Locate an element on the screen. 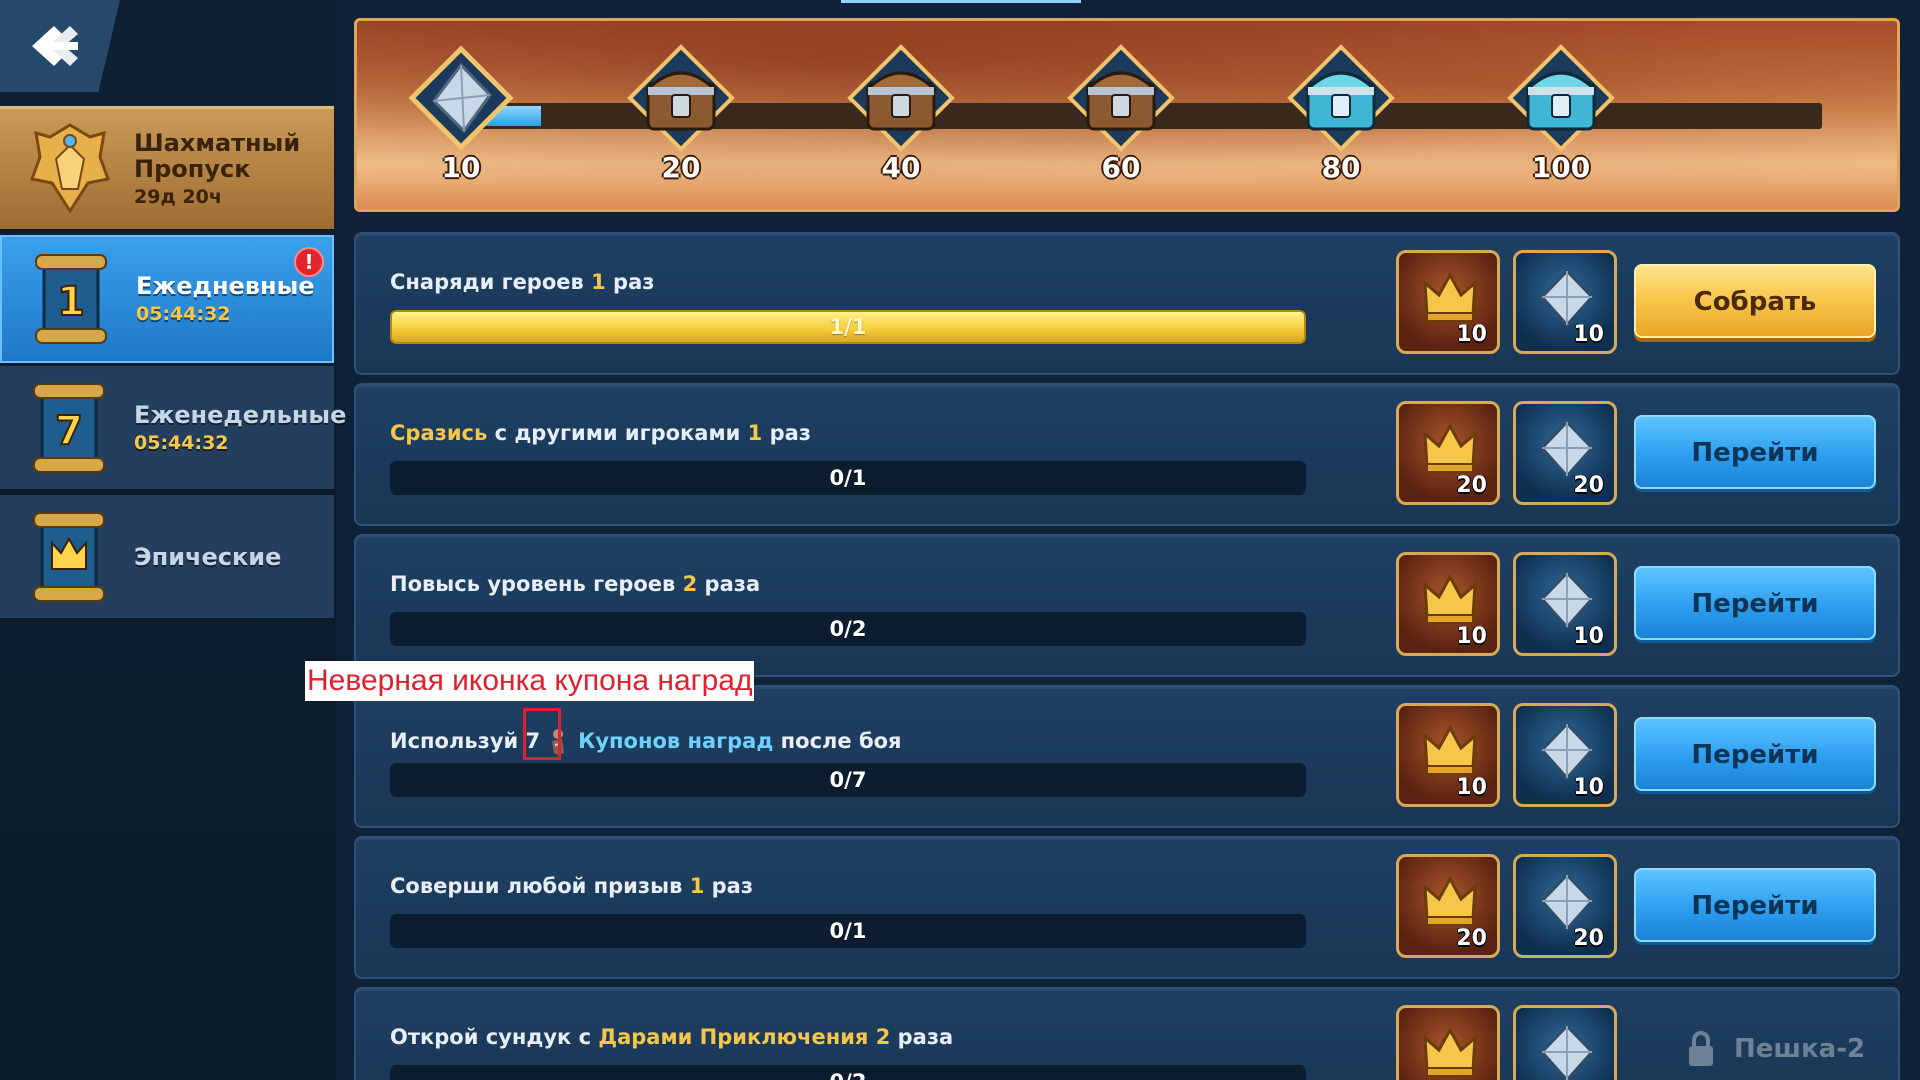 The image size is (1920, 1080). top-indicator is located at coordinates (961, 1).